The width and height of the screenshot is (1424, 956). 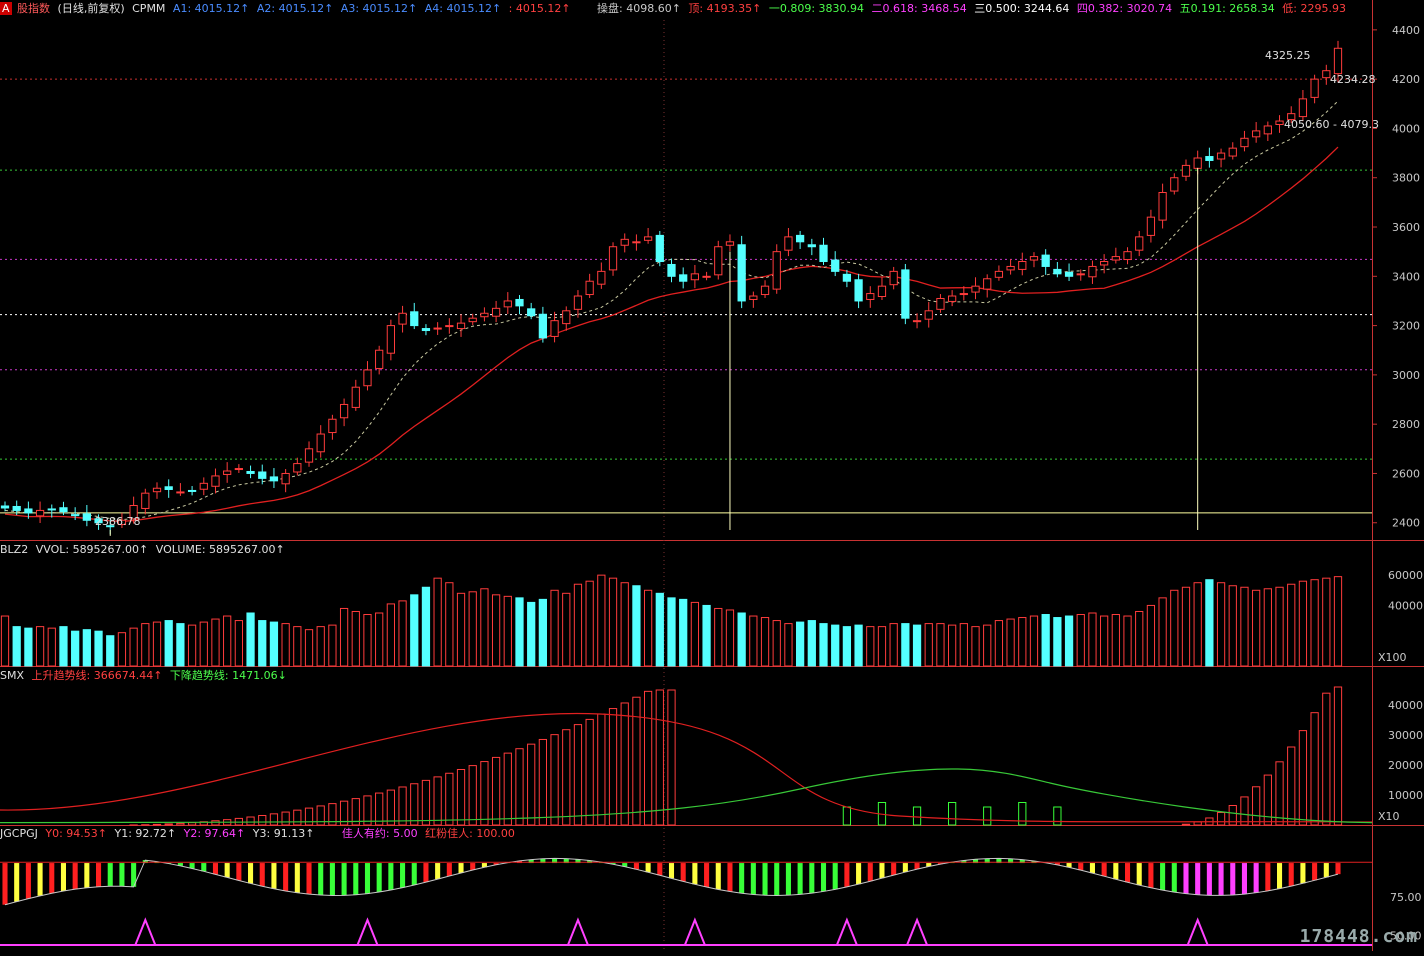 What do you see at coordinates (97, 675) in the screenshot?
I see `uptrend-value: 上升趋势线: 366674.44↑` at bounding box center [97, 675].